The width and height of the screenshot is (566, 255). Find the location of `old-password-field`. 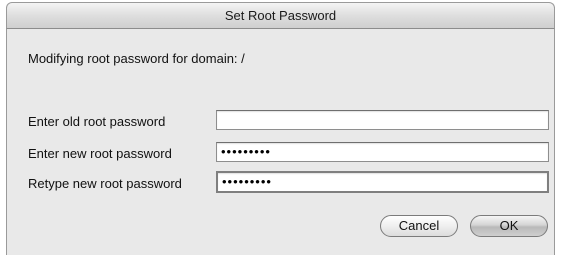

old-password-field is located at coordinates (382, 120).